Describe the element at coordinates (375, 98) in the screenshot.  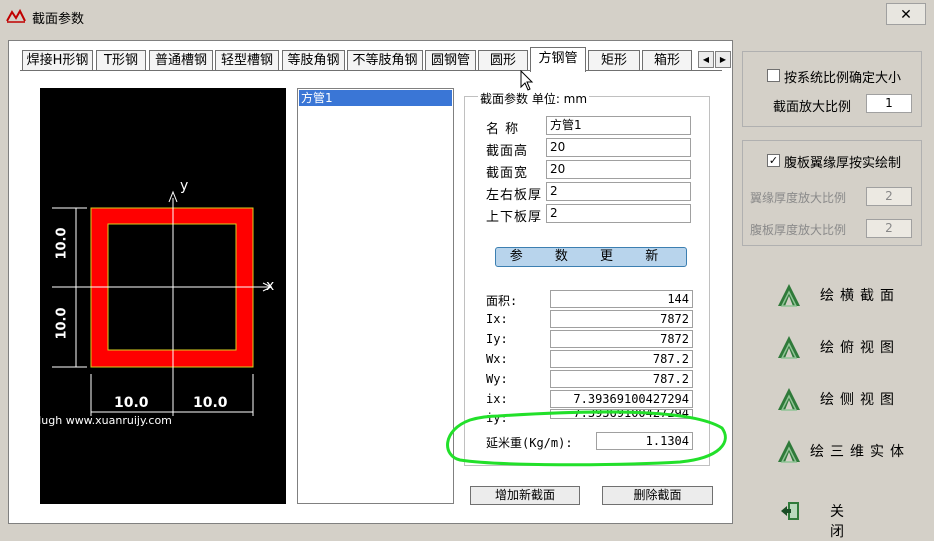
I see `list-item: 方管1` at that location.